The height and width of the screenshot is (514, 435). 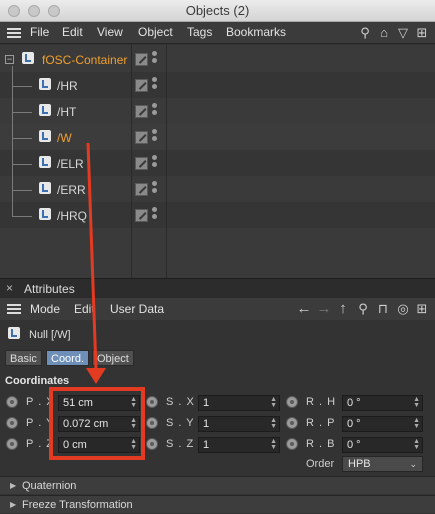 What do you see at coordinates (113, 358) in the screenshot?
I see `tab-object: Object` at bounding box center [113, 358].